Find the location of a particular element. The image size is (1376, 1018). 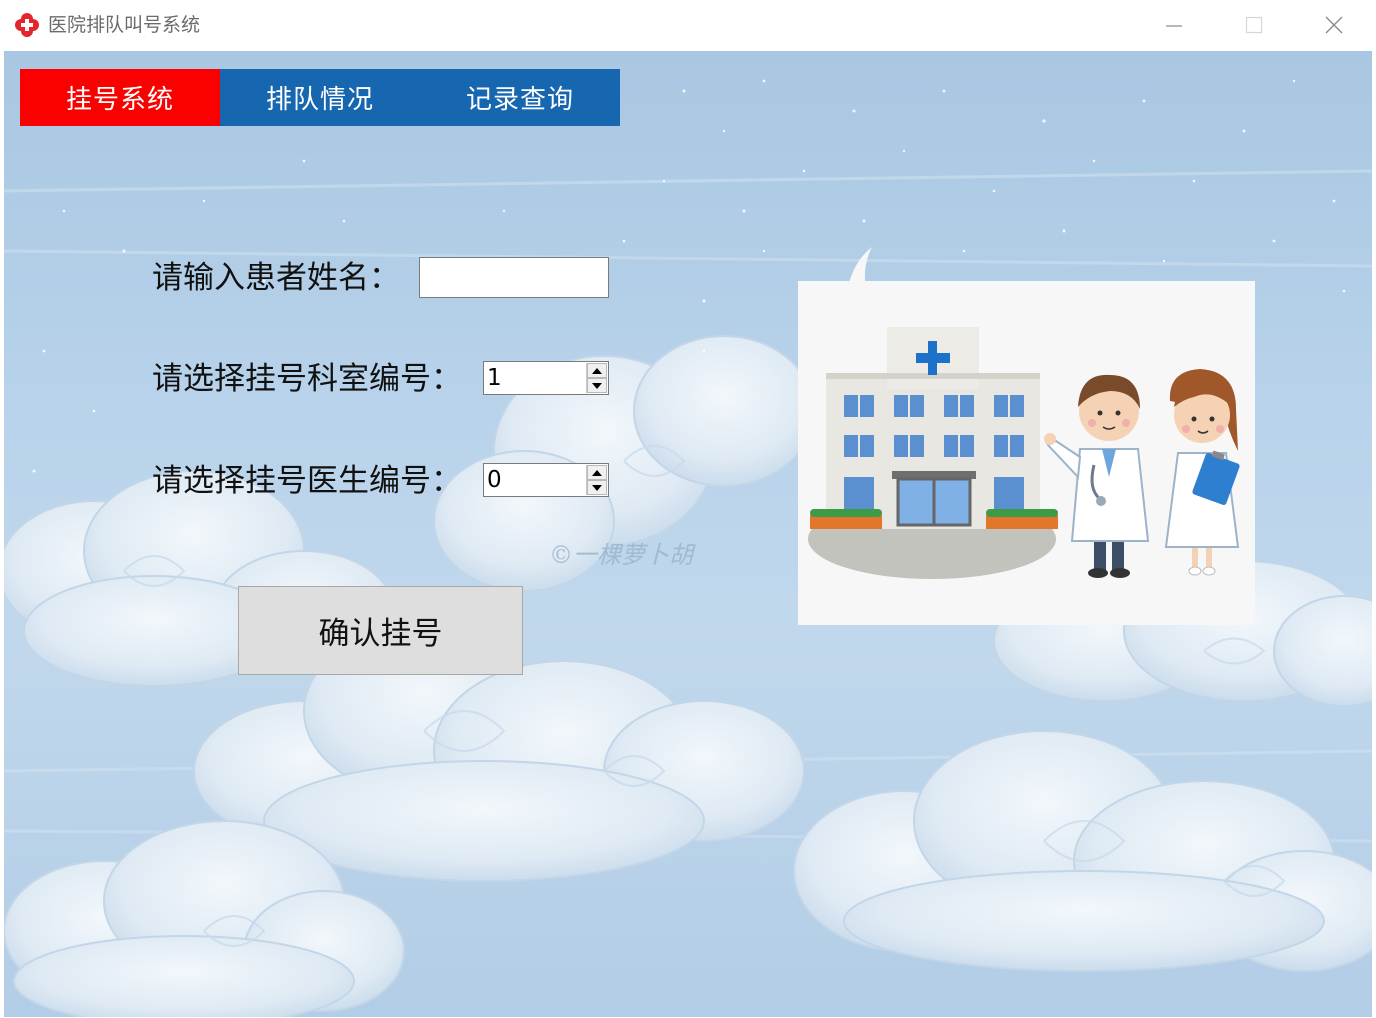

tab-bar: 挂号系统 排队情况 记录查询 is located at coordinates (320, 97).